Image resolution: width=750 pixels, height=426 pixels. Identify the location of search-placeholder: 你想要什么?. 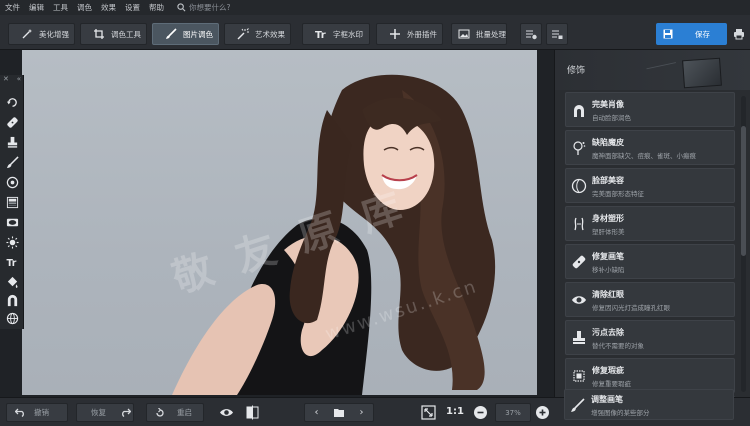
(209, 7).